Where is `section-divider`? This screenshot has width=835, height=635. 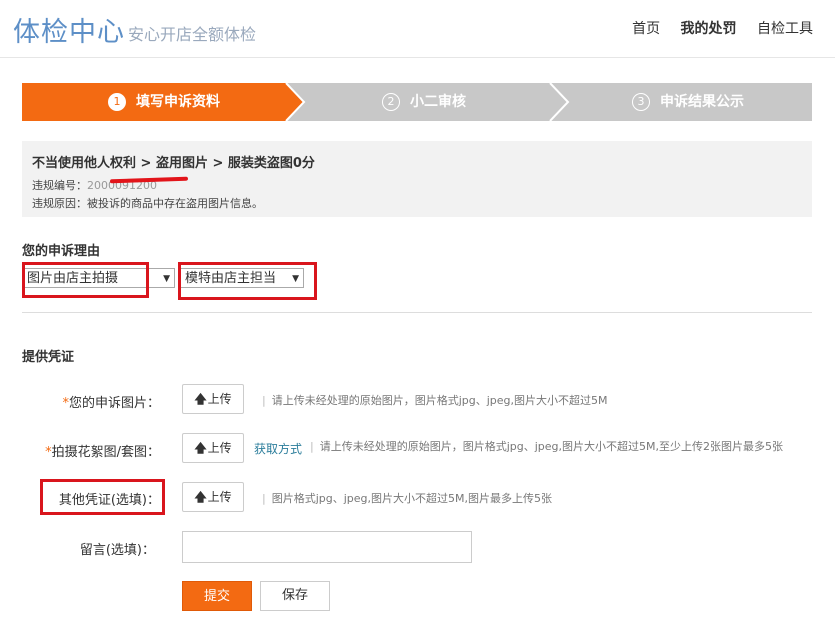
section-divider is located at coordinates (417, 312).